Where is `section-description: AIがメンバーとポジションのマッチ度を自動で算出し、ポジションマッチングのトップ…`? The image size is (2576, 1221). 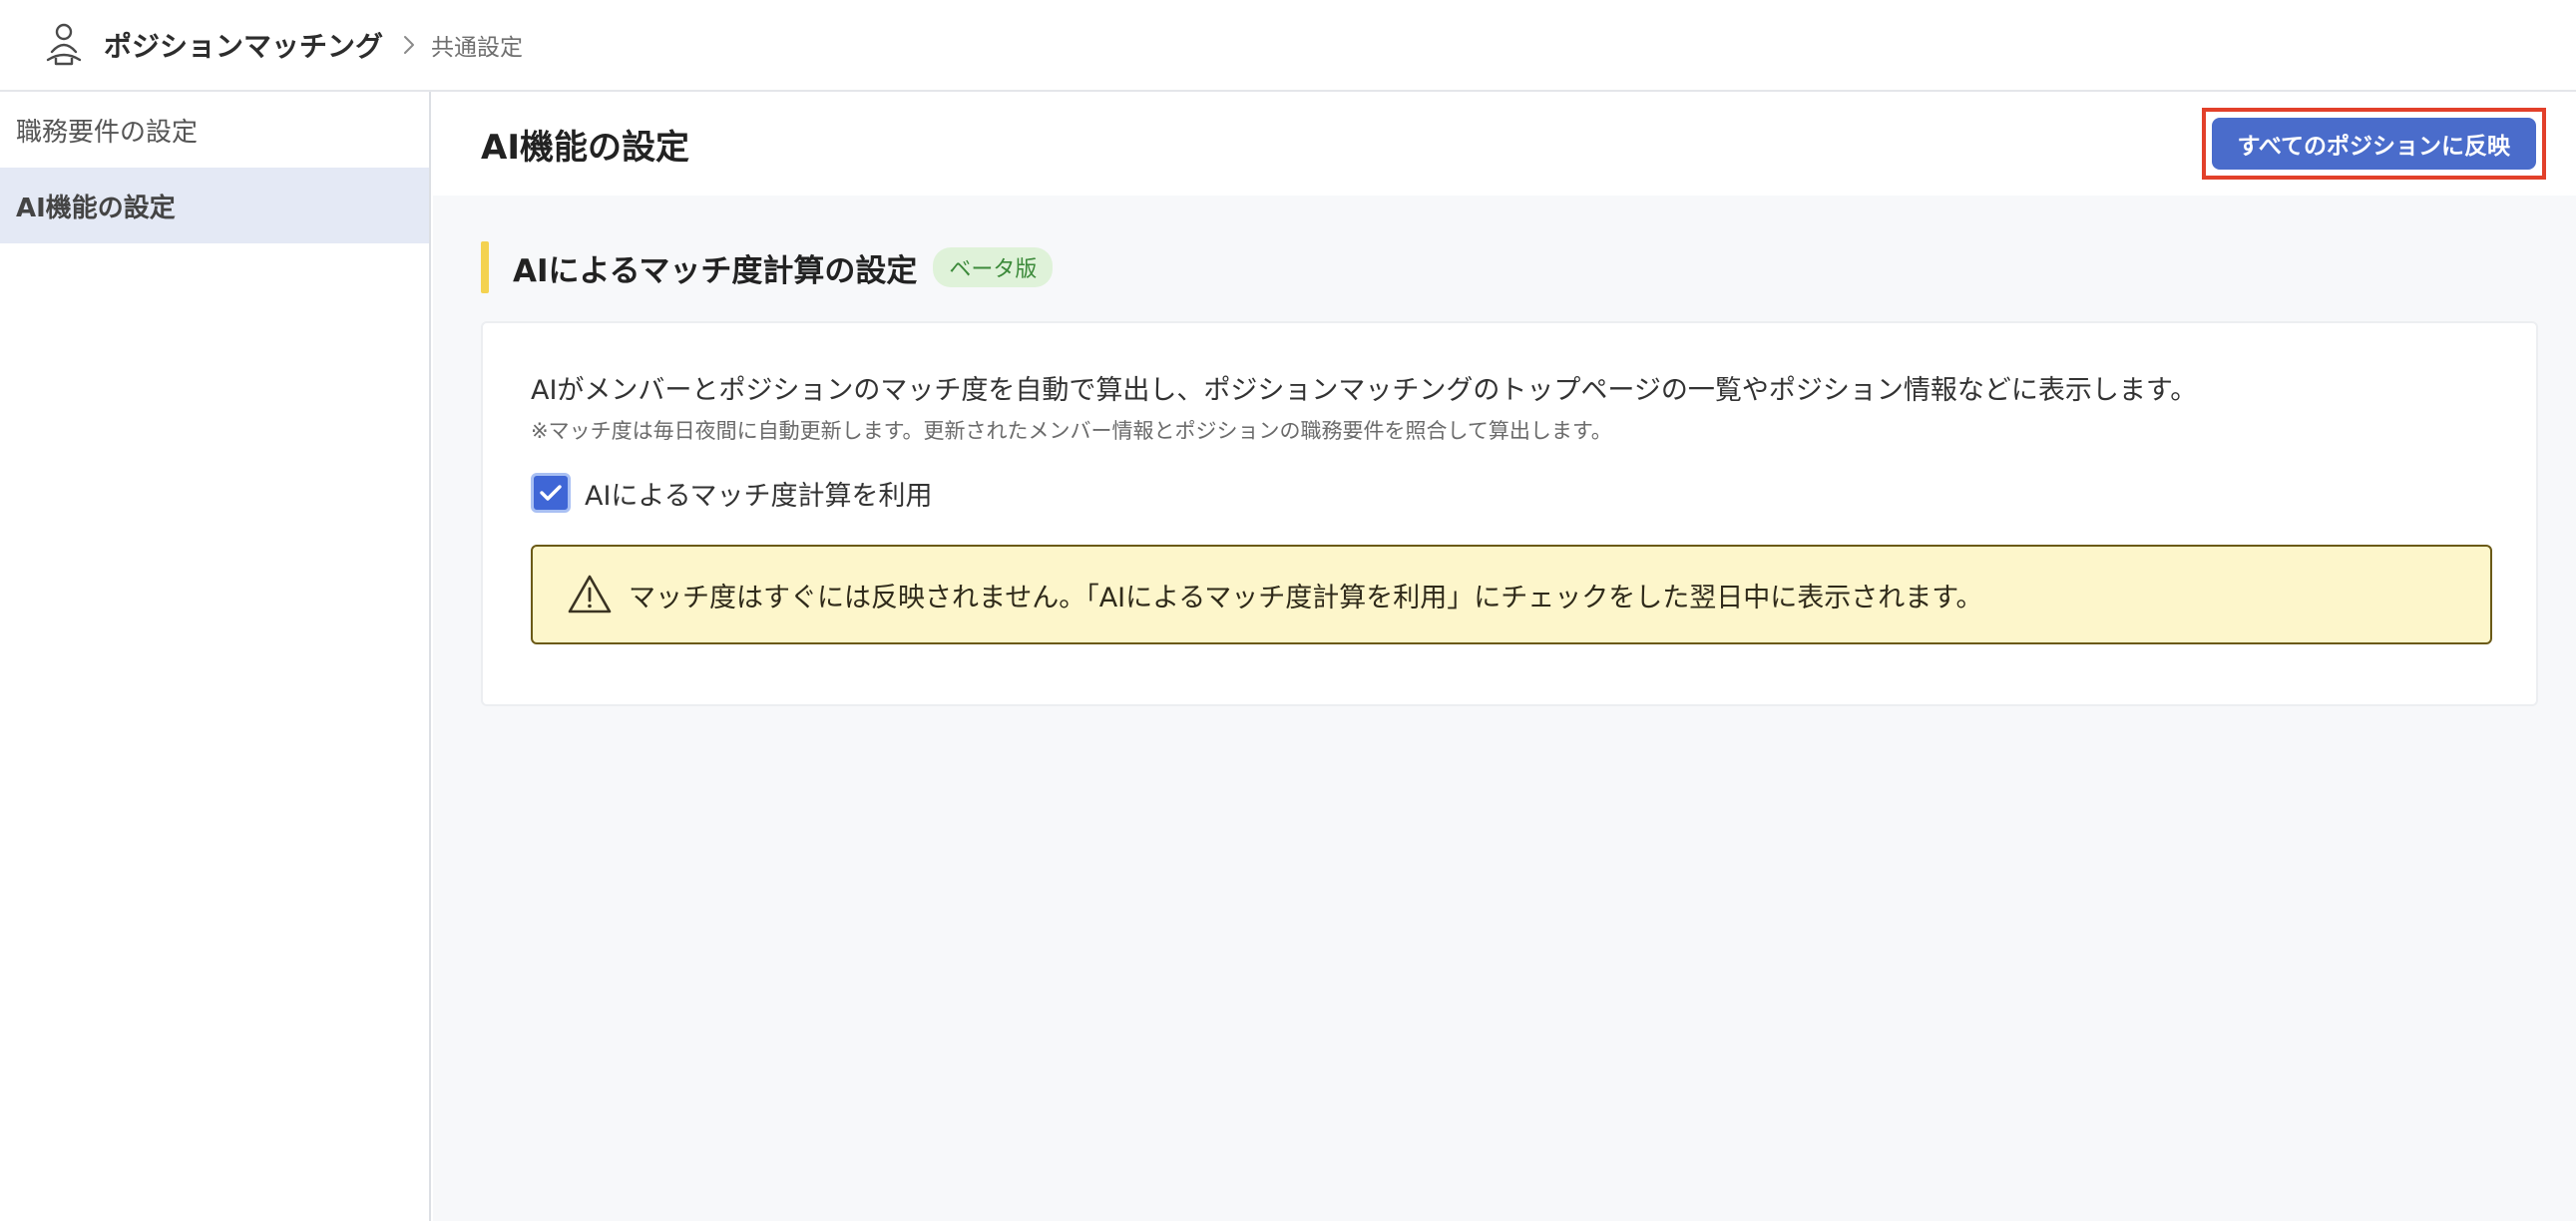 section-description: AIがメンバーとポジションのマッチ度を自動で算出し、ポジションマッチングのトップ… is located at coordinates (1364, 390).